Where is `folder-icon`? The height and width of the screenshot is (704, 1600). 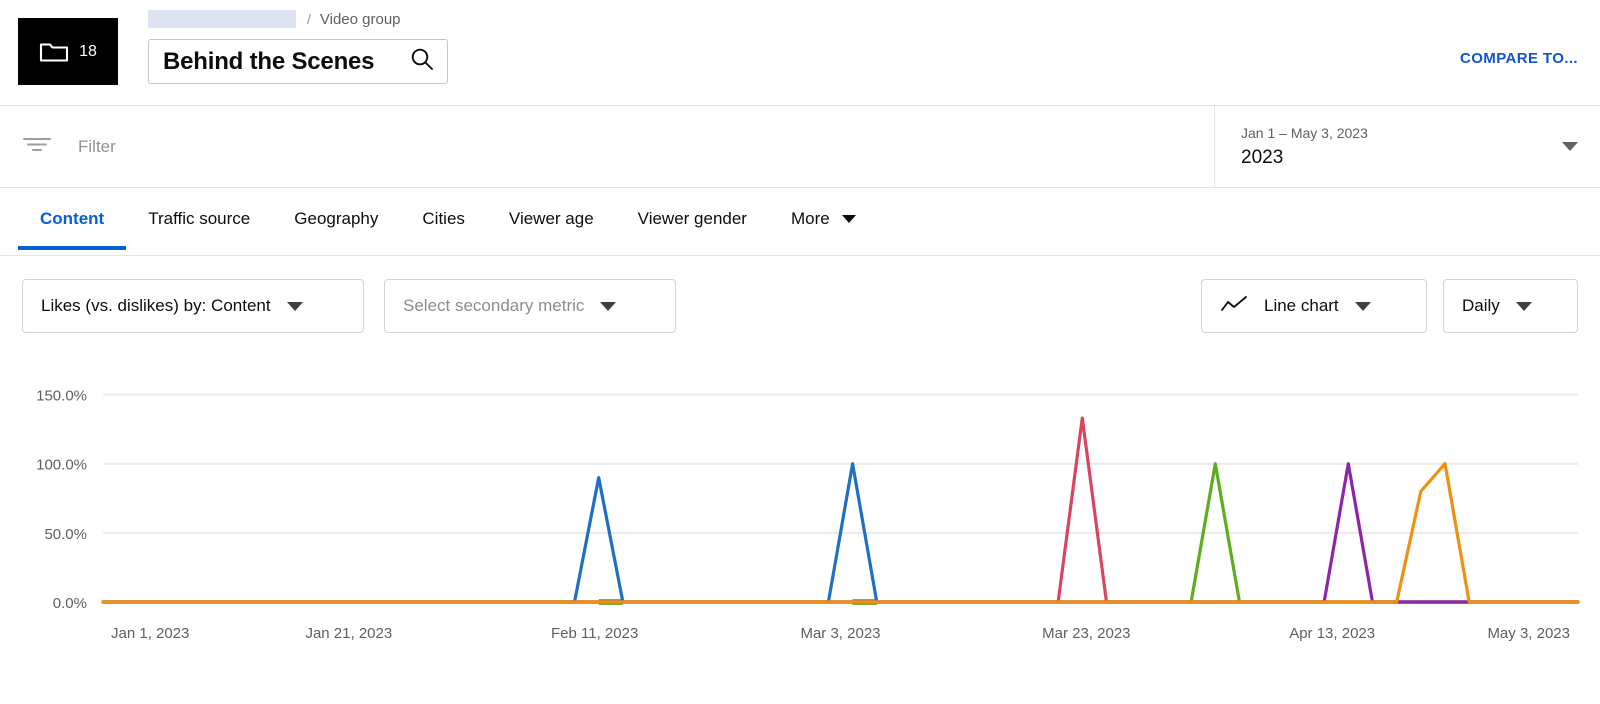 folder-icon is located at coordinates (54, 52).